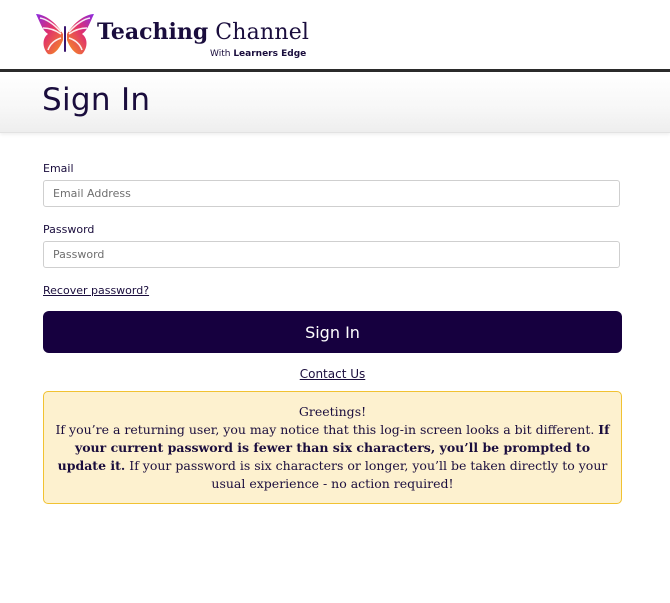 The height and width of the screenshot is (603, 670). Describe the element at coordinates (69, 229) in the screenshot. I see `password-label: Password` at that location.